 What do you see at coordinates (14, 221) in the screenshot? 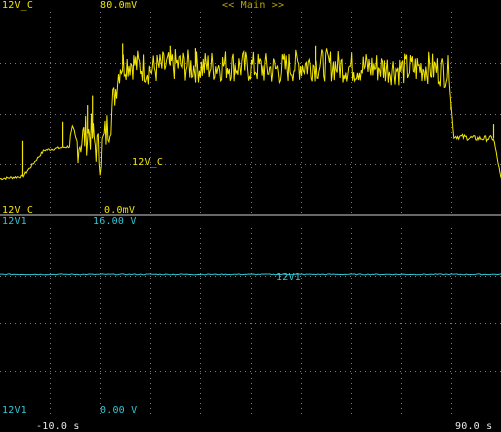
I see `ch2-top-label: 12V1` at bounding box center [14, 221].